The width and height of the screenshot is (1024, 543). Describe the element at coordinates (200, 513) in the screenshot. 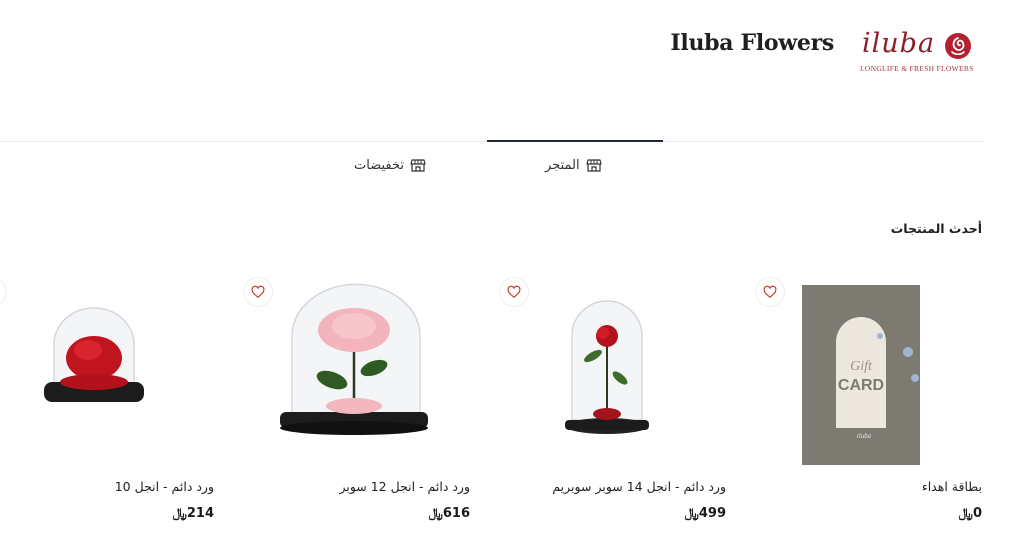

I see `price-value: 214` at that location.